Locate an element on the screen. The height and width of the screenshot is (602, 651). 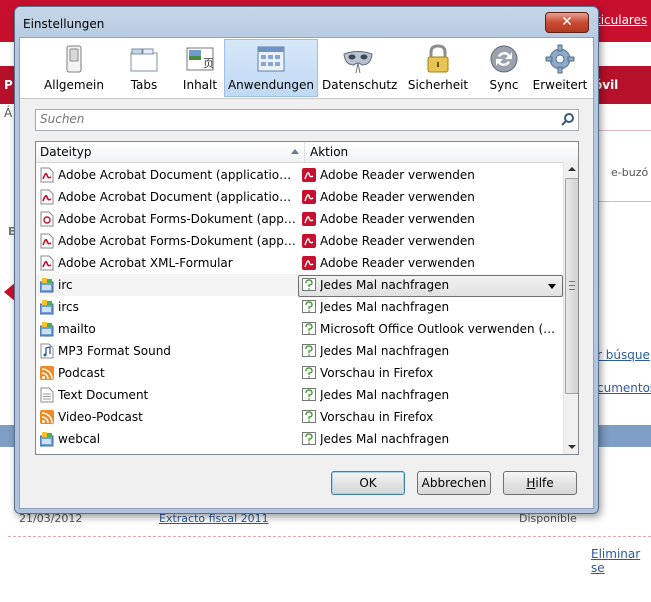
file-type-label: Video-Podcast is located at coordinates (100, 417).